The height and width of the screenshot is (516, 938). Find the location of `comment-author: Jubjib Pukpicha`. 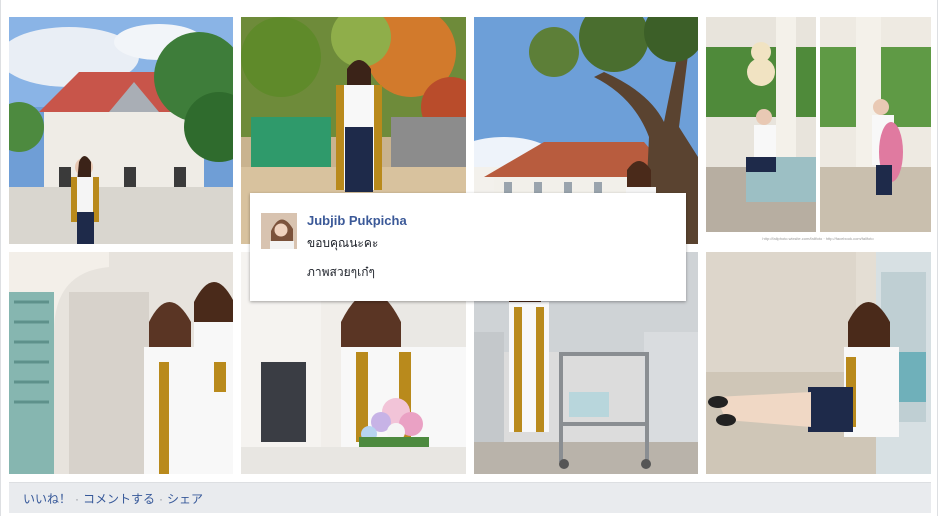

comment-author: Jubjib Pukpicha is located at coordinates (357, 220).